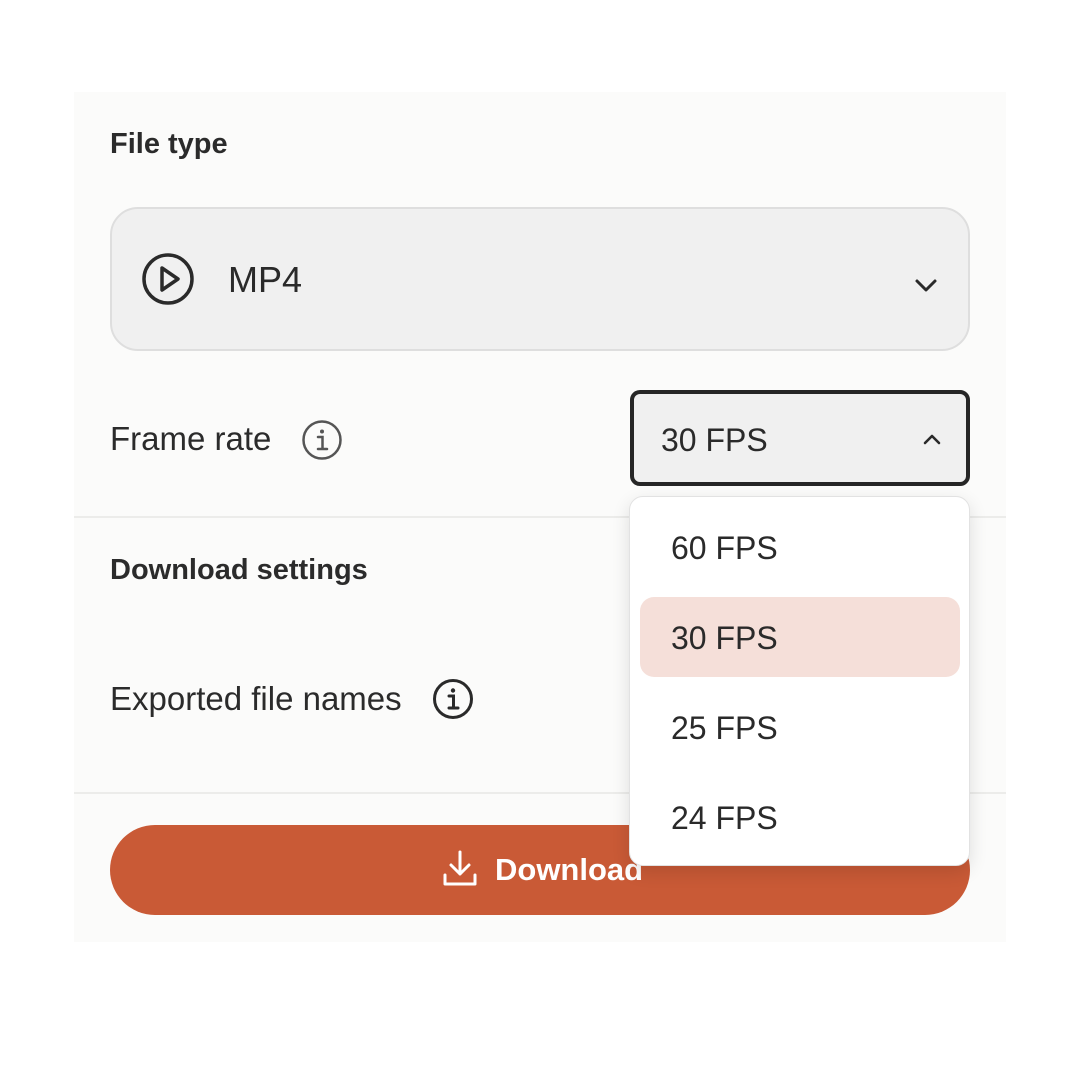 This screenshot has width=1080, height=1080. Describe the element at coordinates (460, 868) in the screenshot. I see `download-icon` at that location.